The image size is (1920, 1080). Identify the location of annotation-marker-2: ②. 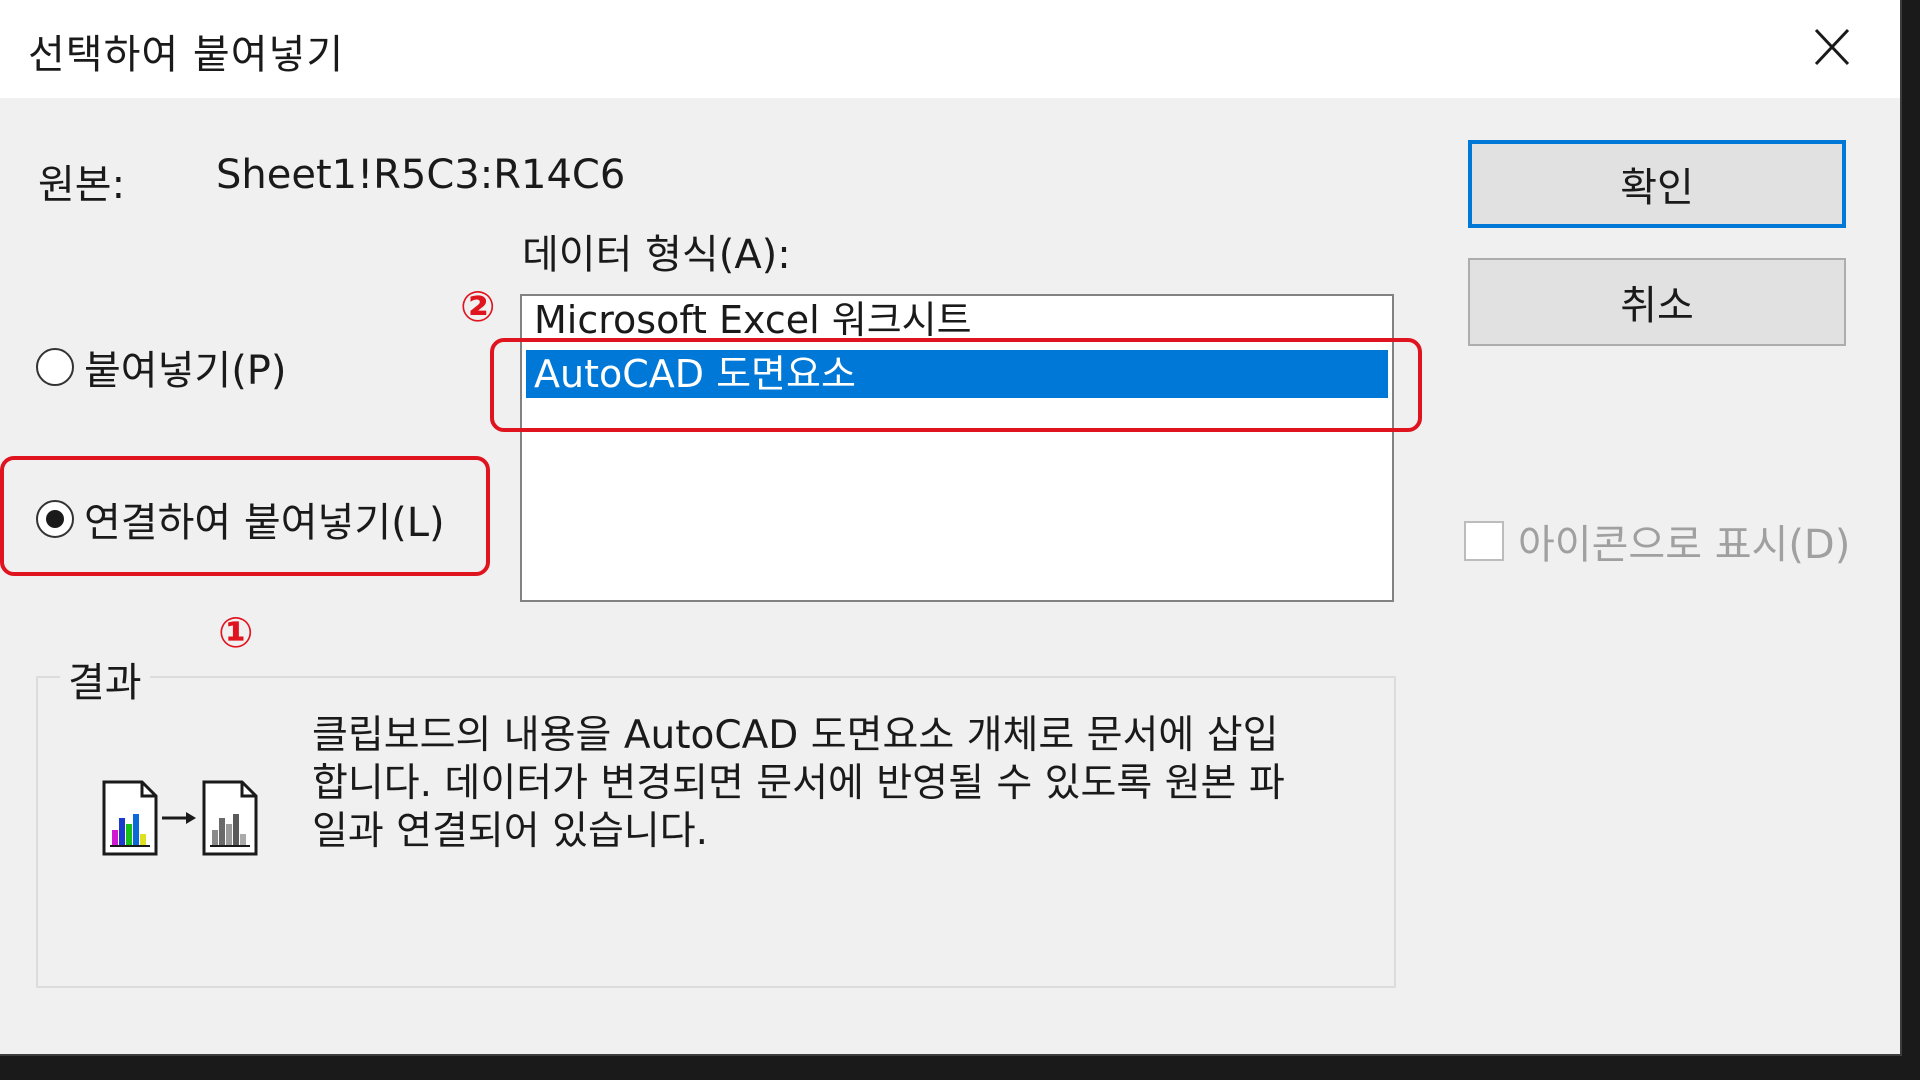
(478, 306).